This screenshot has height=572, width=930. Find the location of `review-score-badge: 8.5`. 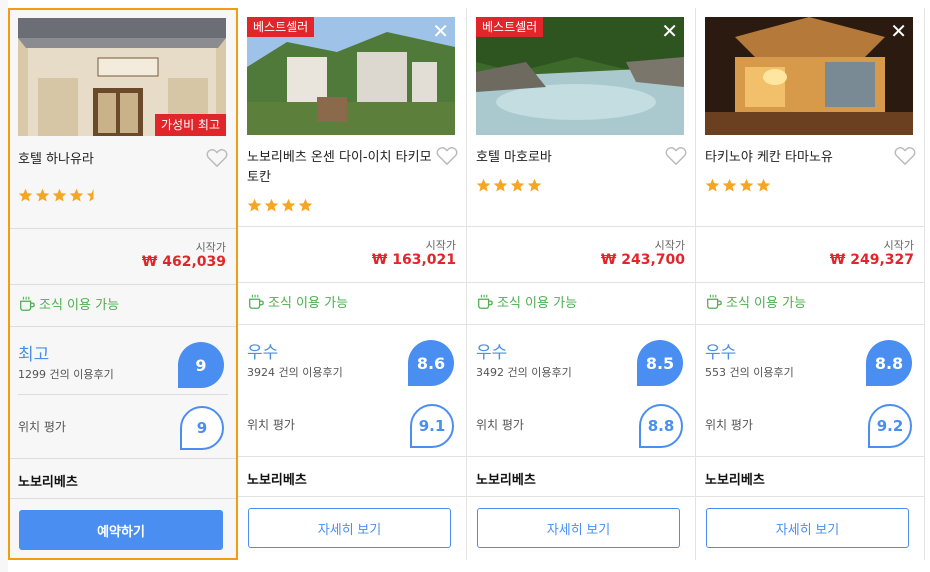

review-score-badge: 8.5 is located at coordinates (660, 363).